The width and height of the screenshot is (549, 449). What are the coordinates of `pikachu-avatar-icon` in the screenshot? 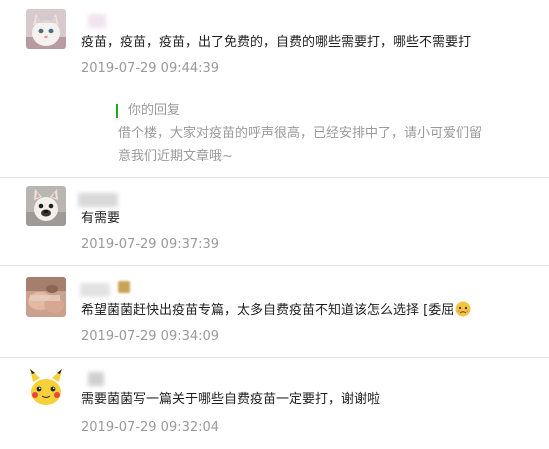 It's located at (46, 388).